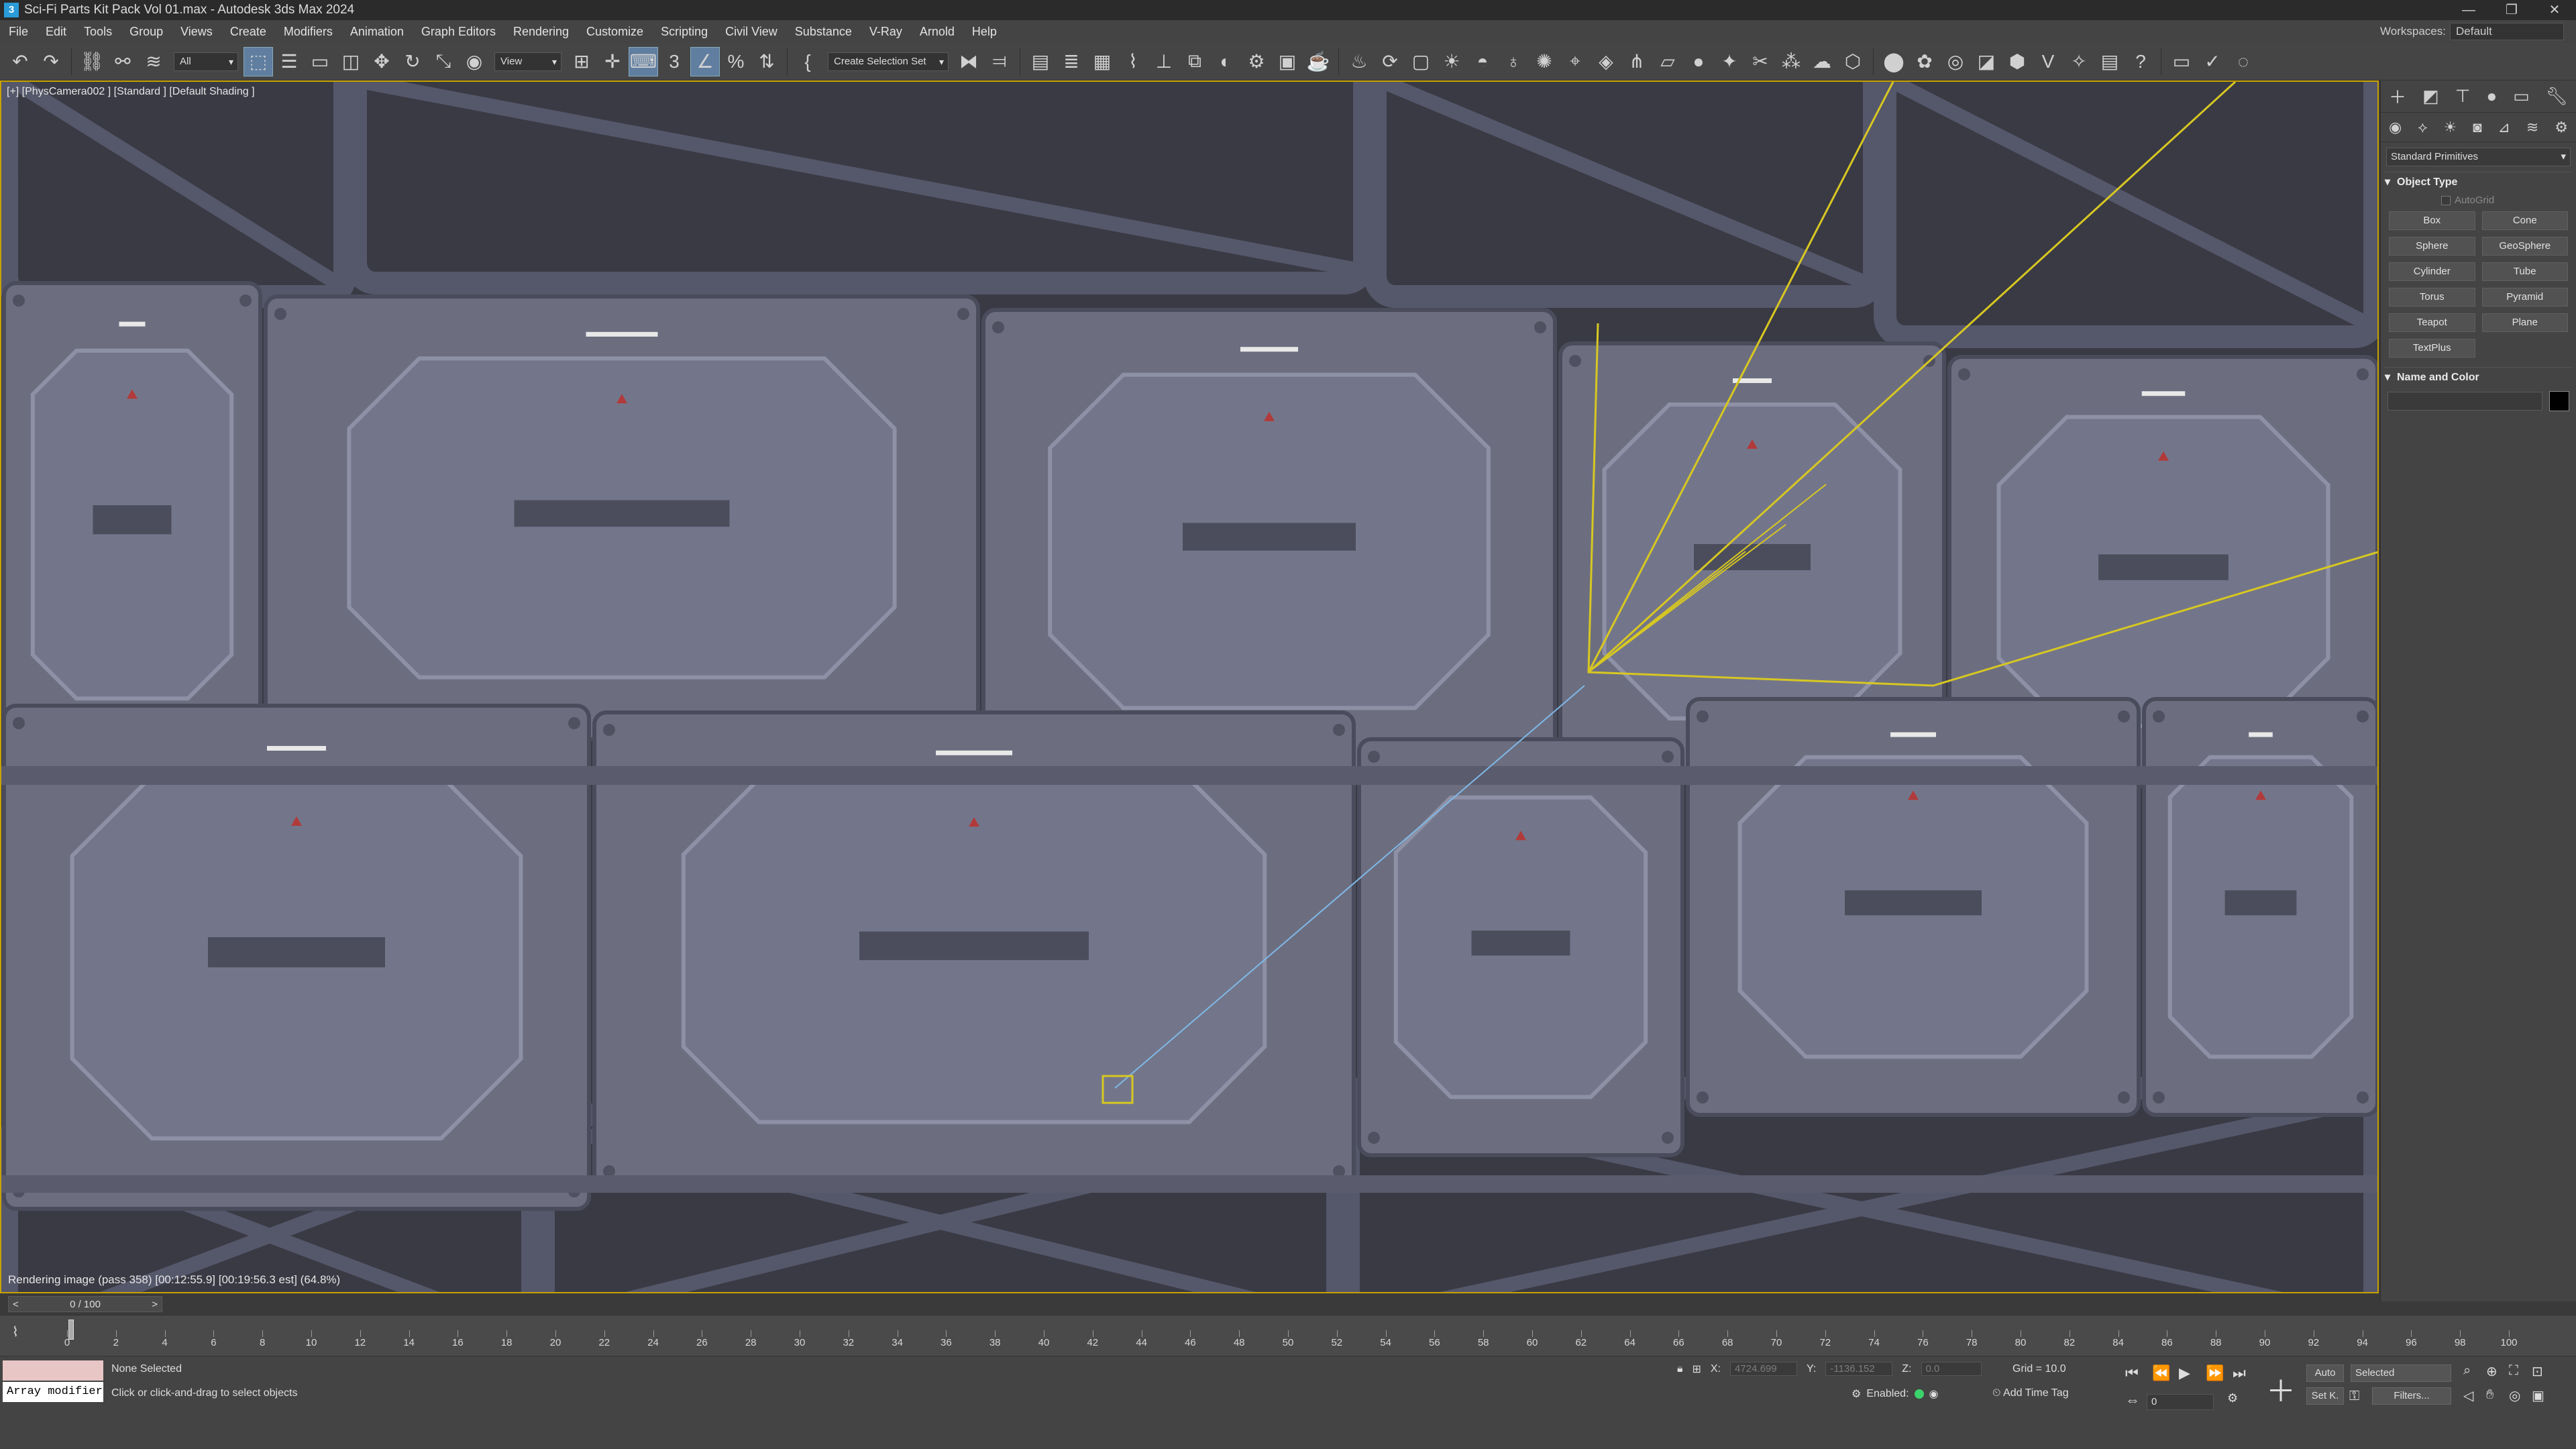 This screenshot has width=2576, height=1449. What do you see at coordinates (2464, 401) in the screenshot?
I see `object-name-field` at bounding box center [2464, 401].